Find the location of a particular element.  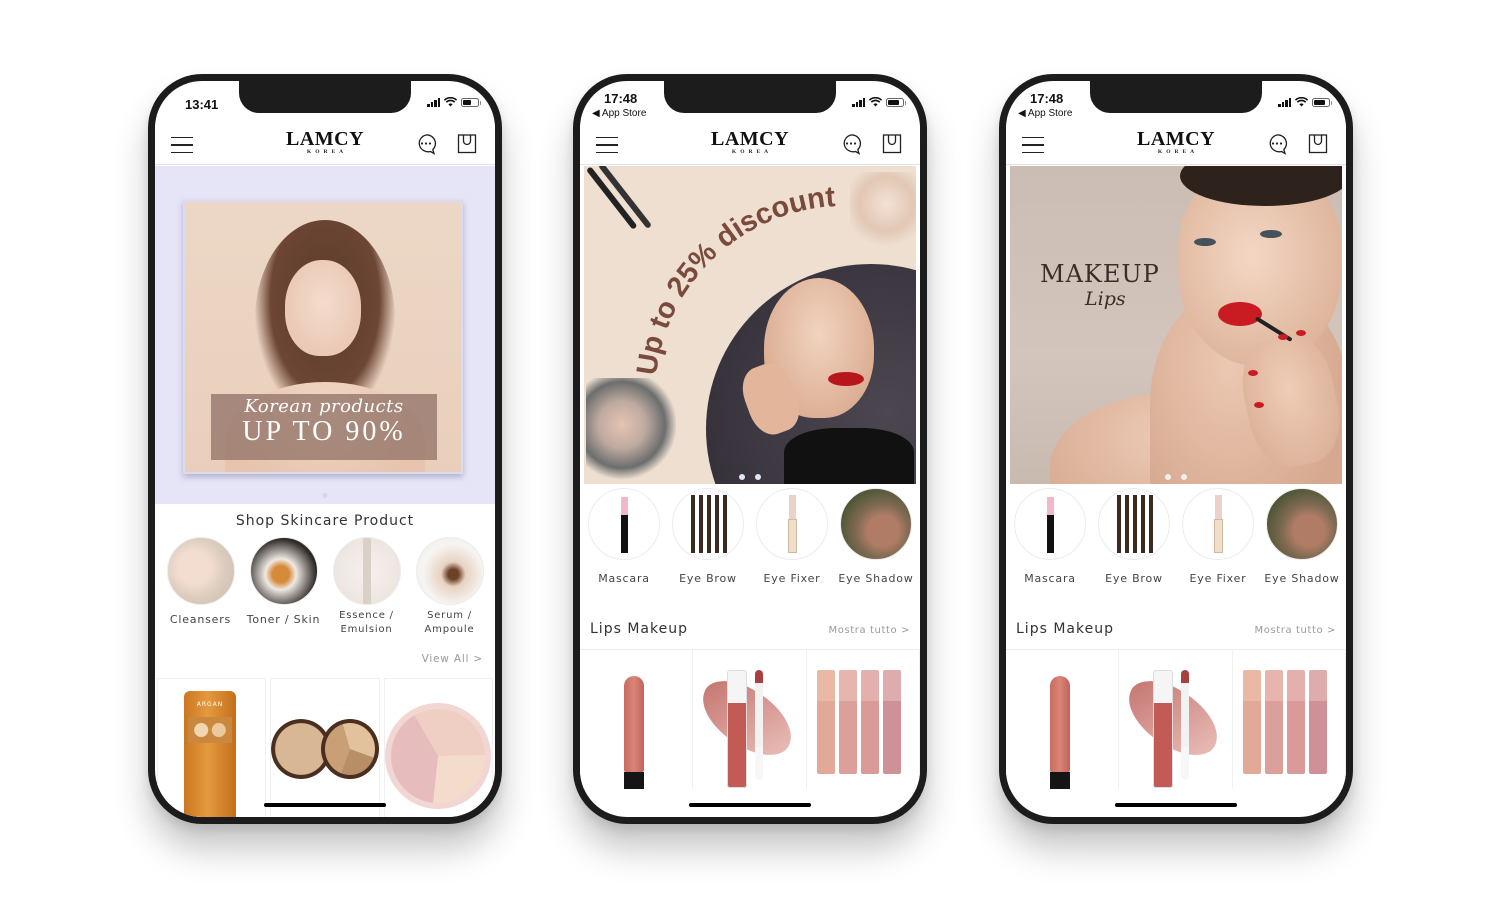

highlighter-image is located at coordinates (437, 756).